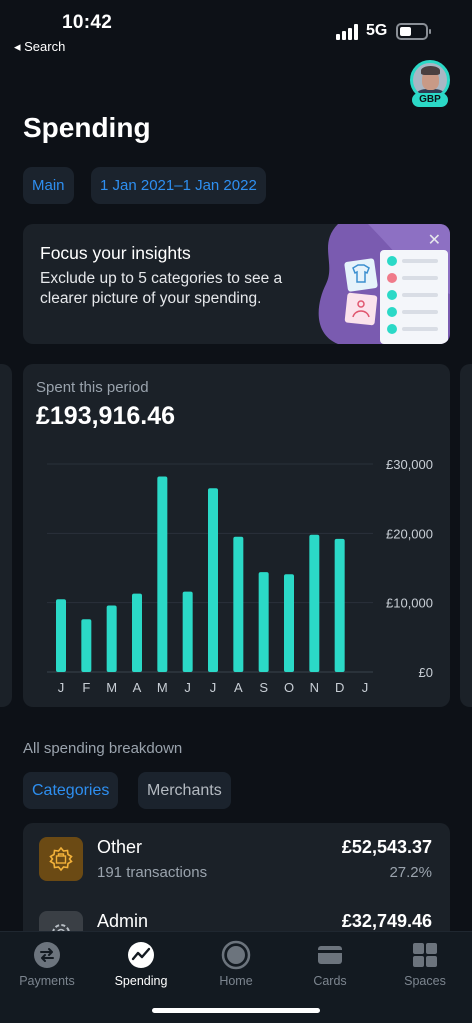 This screenshot has width=472, height=1023. I want to click on signal-icon, so click(348, 32).